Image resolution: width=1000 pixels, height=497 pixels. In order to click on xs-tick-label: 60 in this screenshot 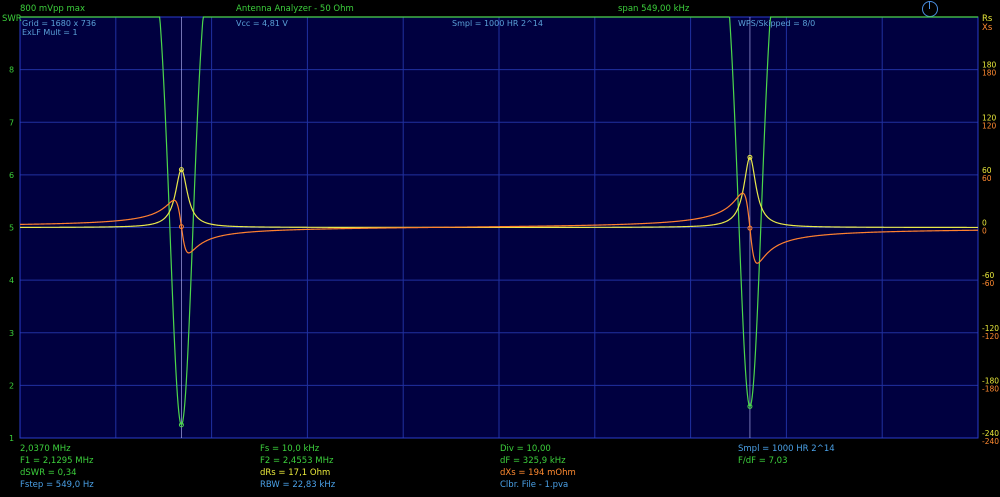, I will do `click(987, 178)`.